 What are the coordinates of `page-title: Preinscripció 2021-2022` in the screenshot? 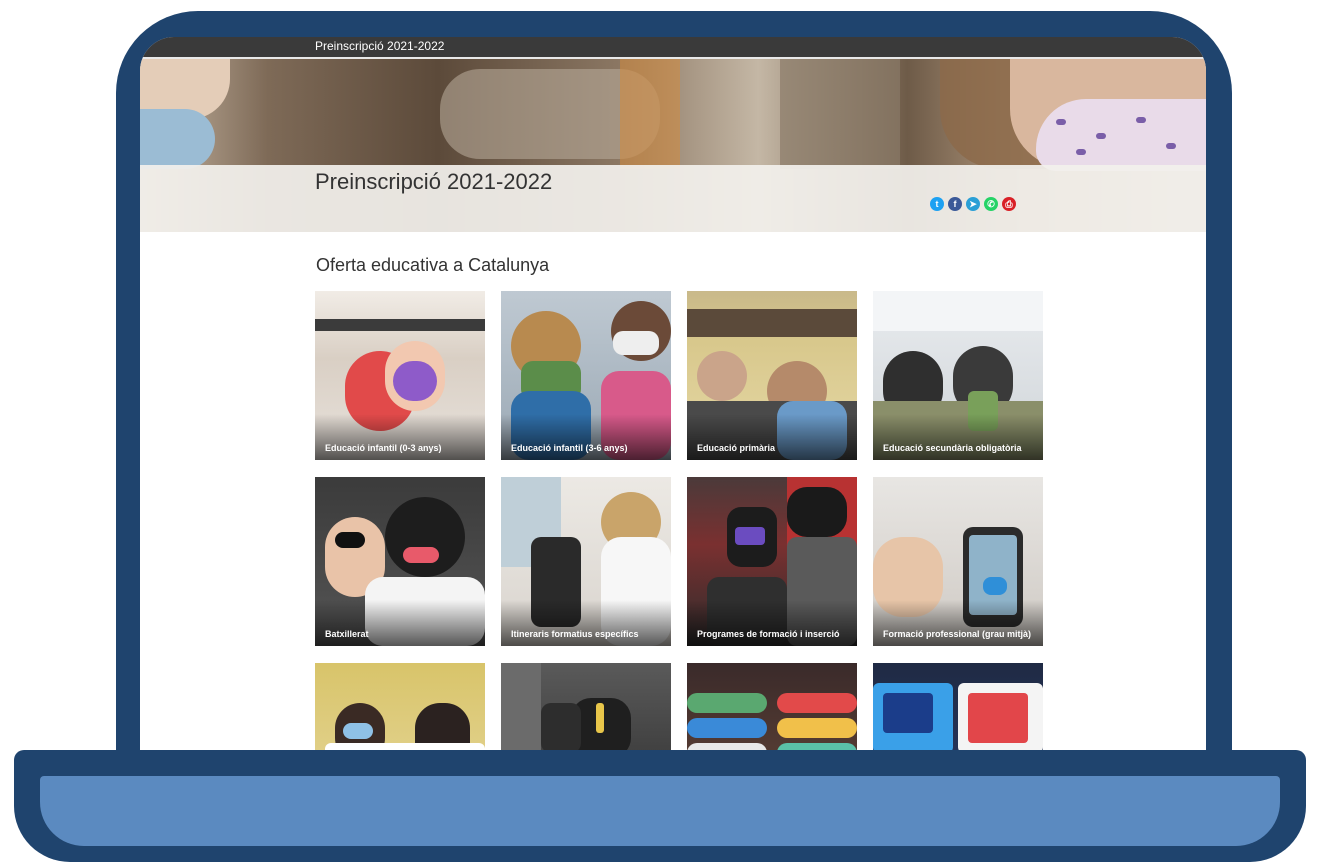 It's located at (434, 181).